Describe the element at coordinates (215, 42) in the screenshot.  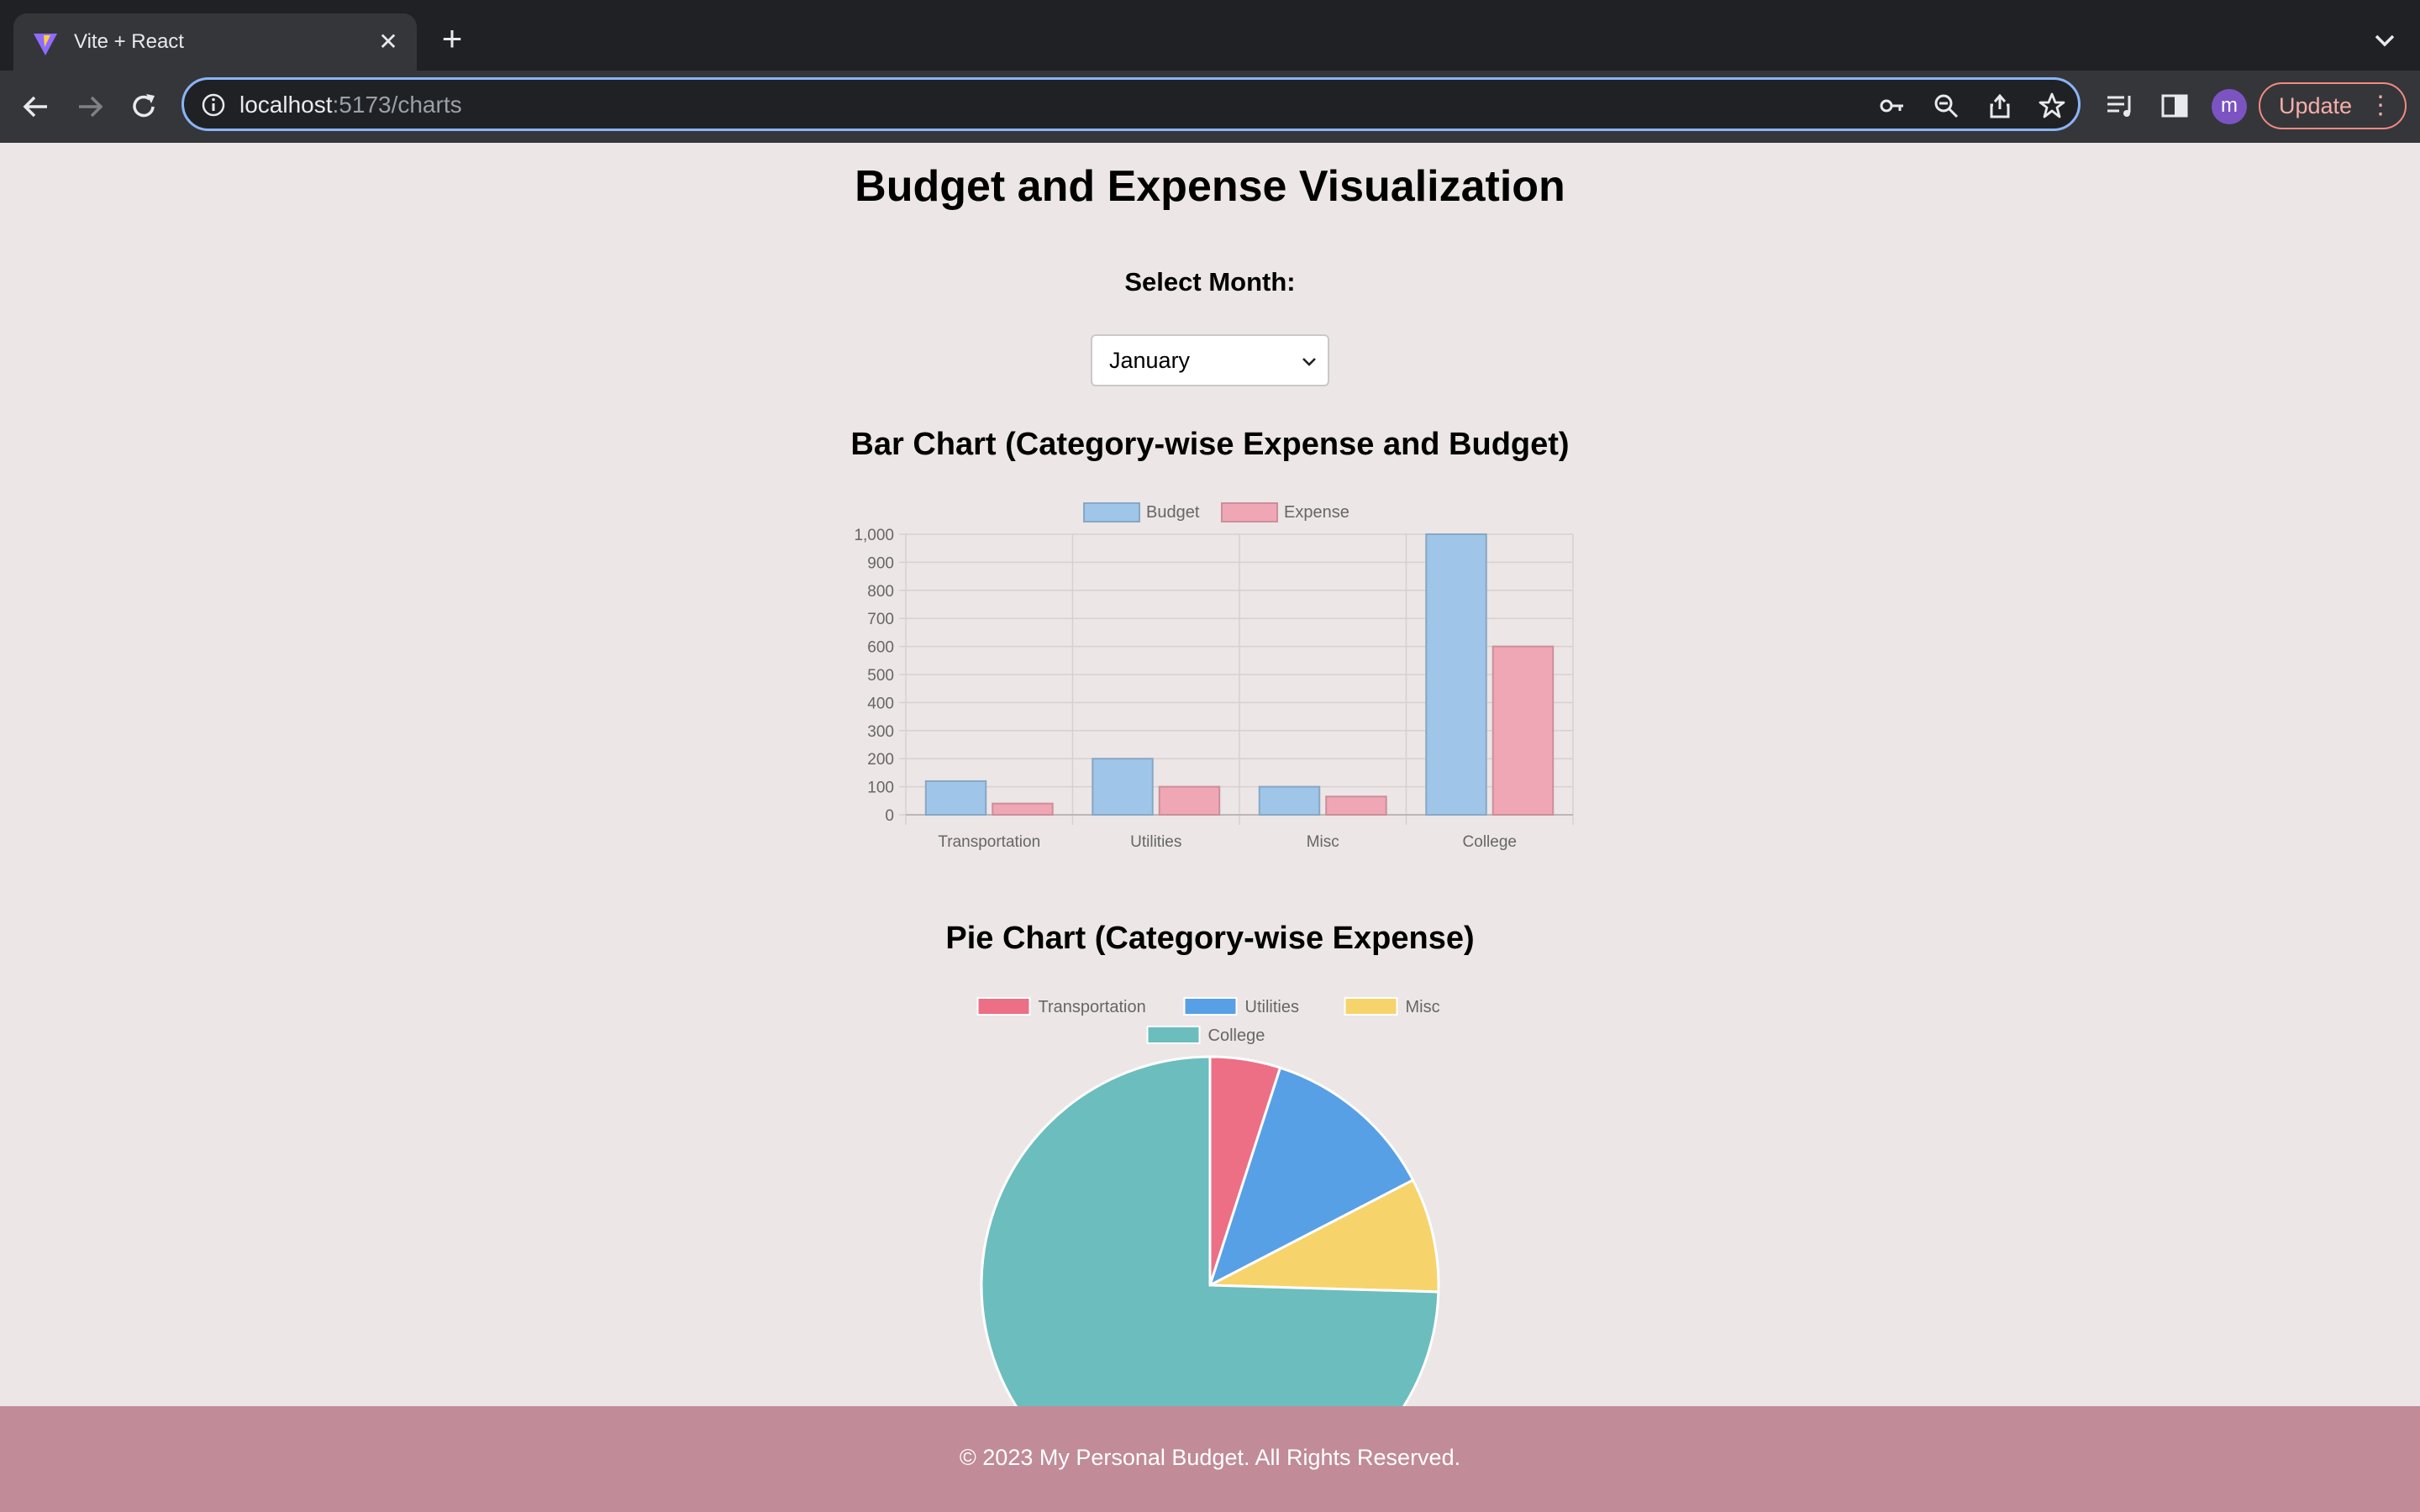
I see `browser-tab: Vite + React ✕` at that location.